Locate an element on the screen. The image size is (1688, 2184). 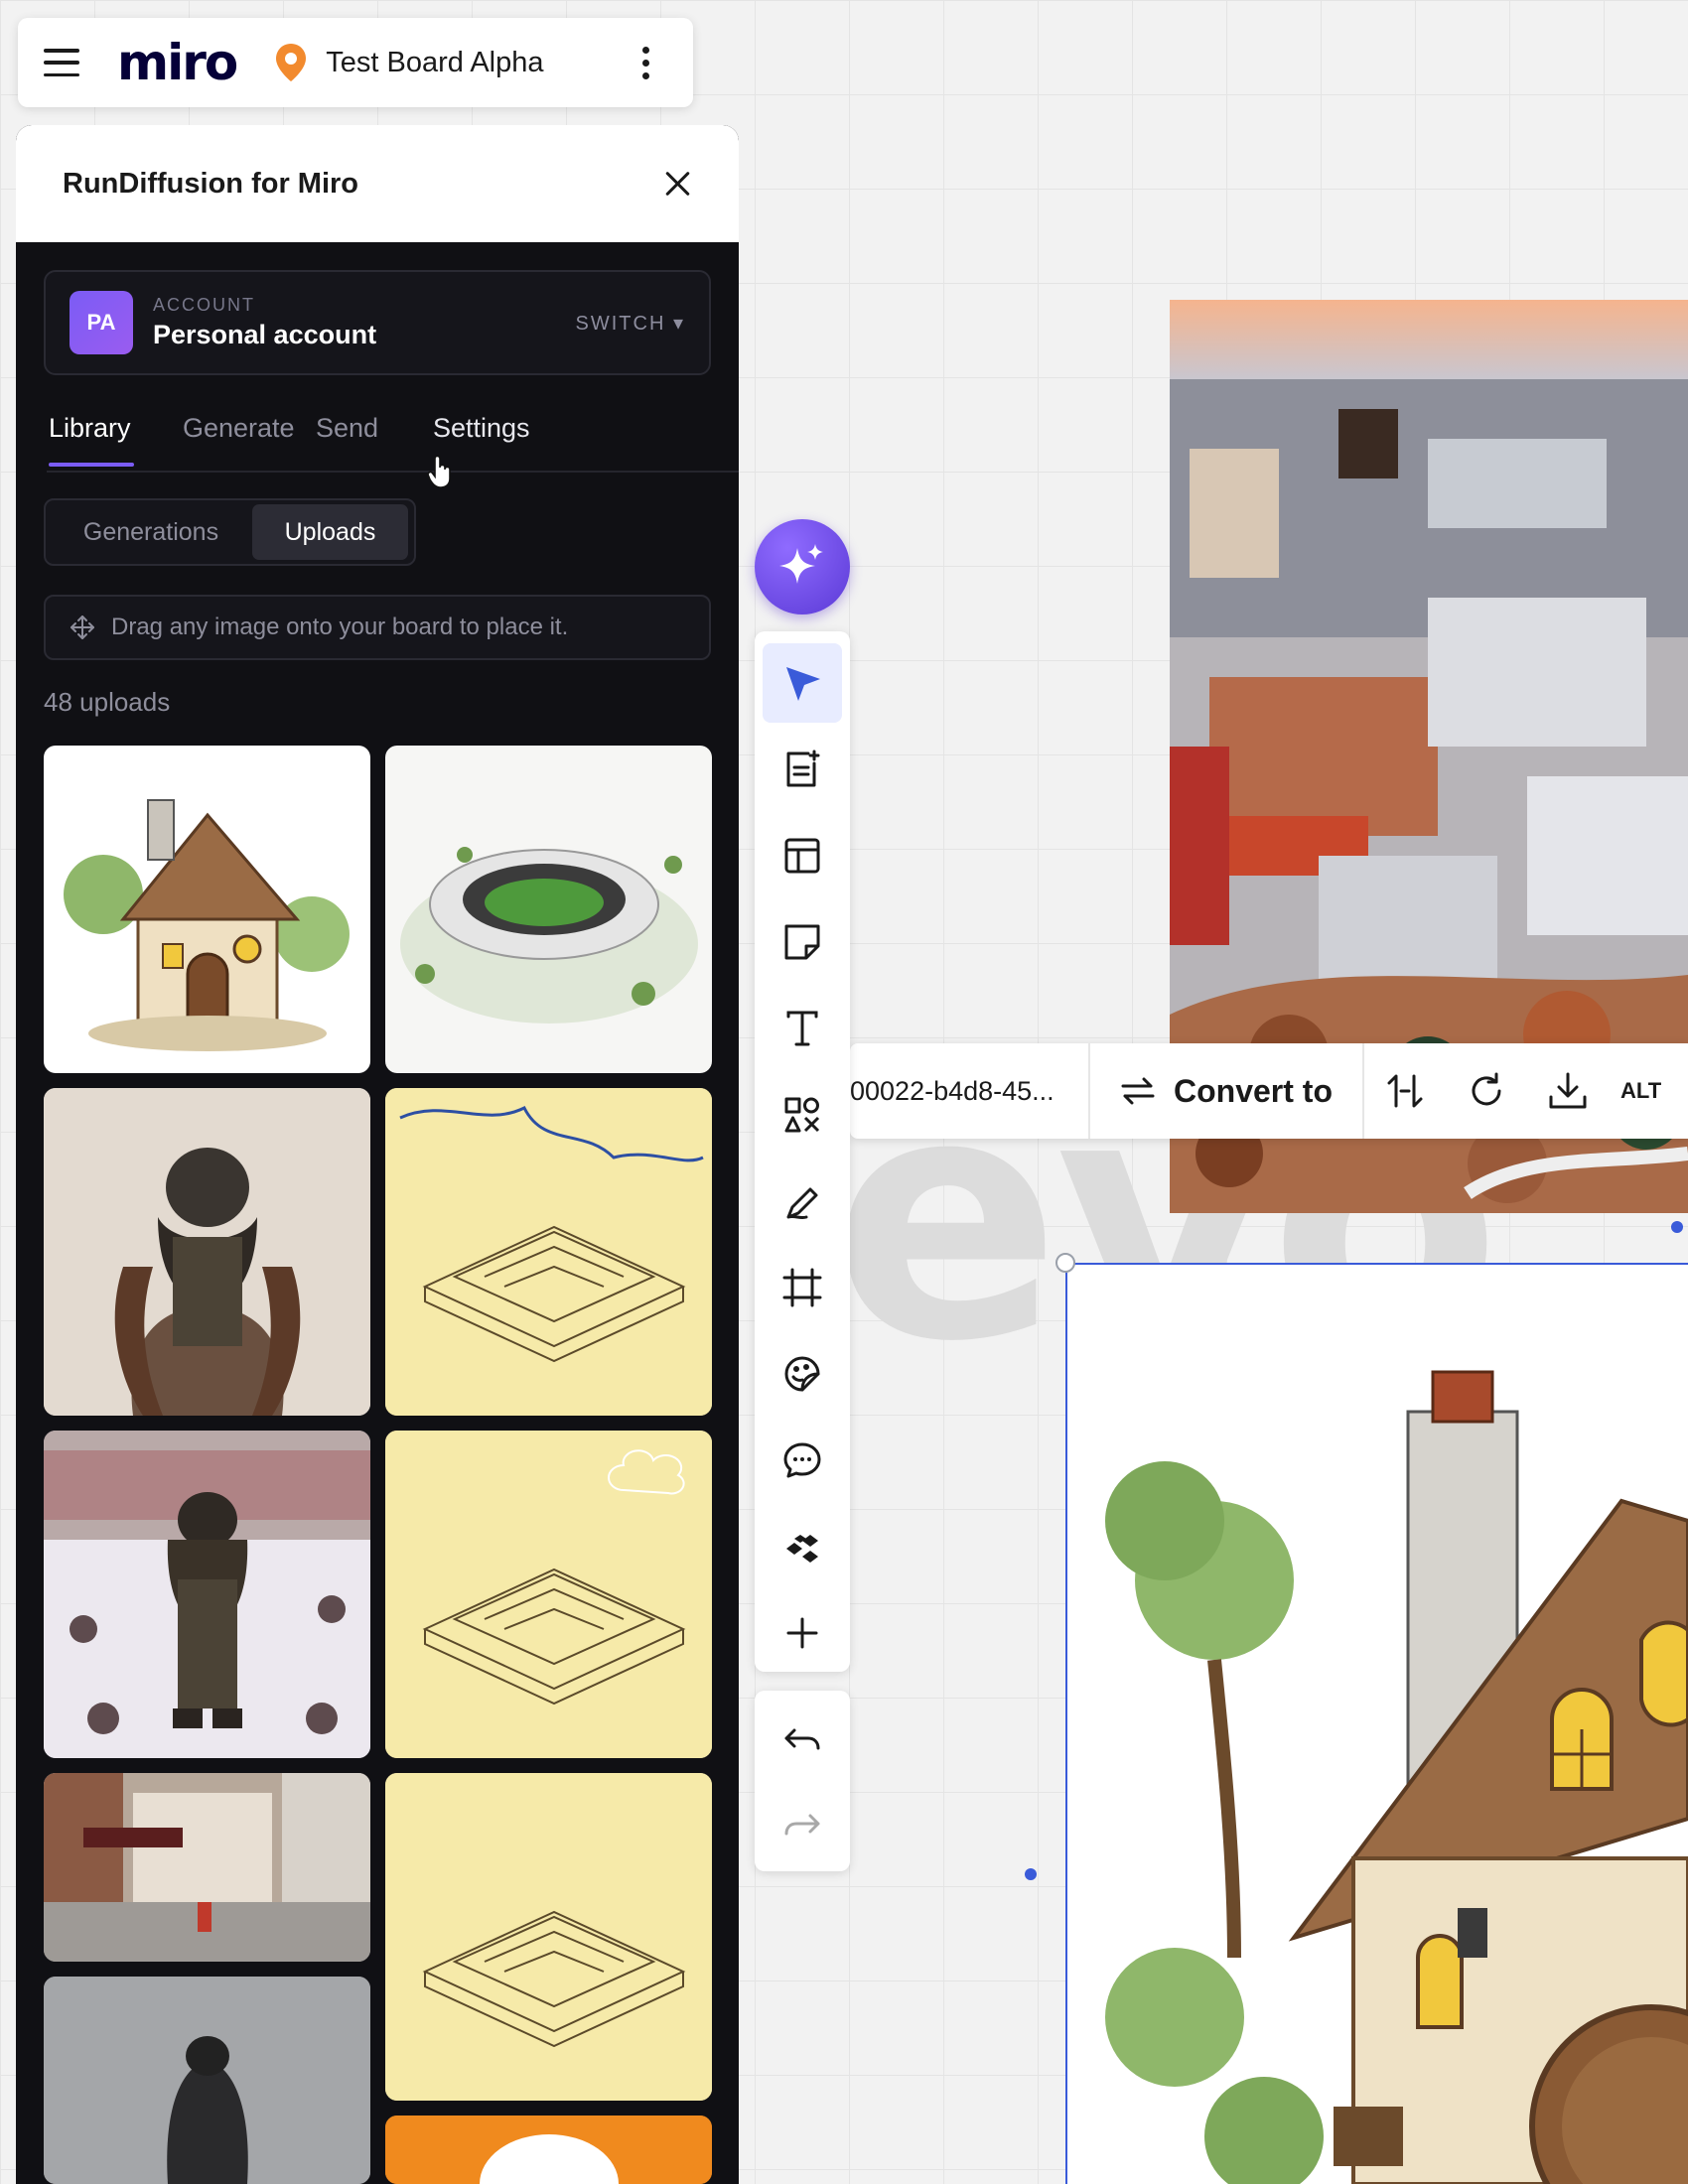
pen-tool-button is located at coordinates (802, 1201).